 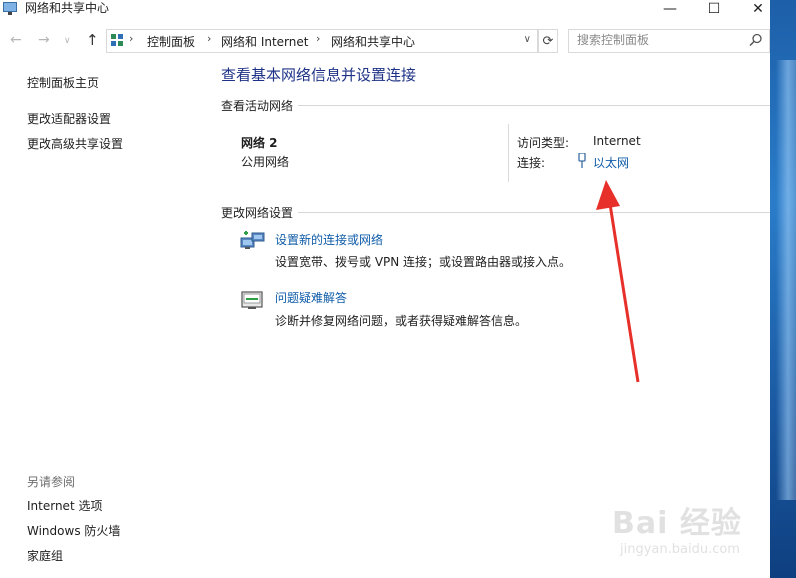 I want to click on search-box, so click(x=669, y=41).